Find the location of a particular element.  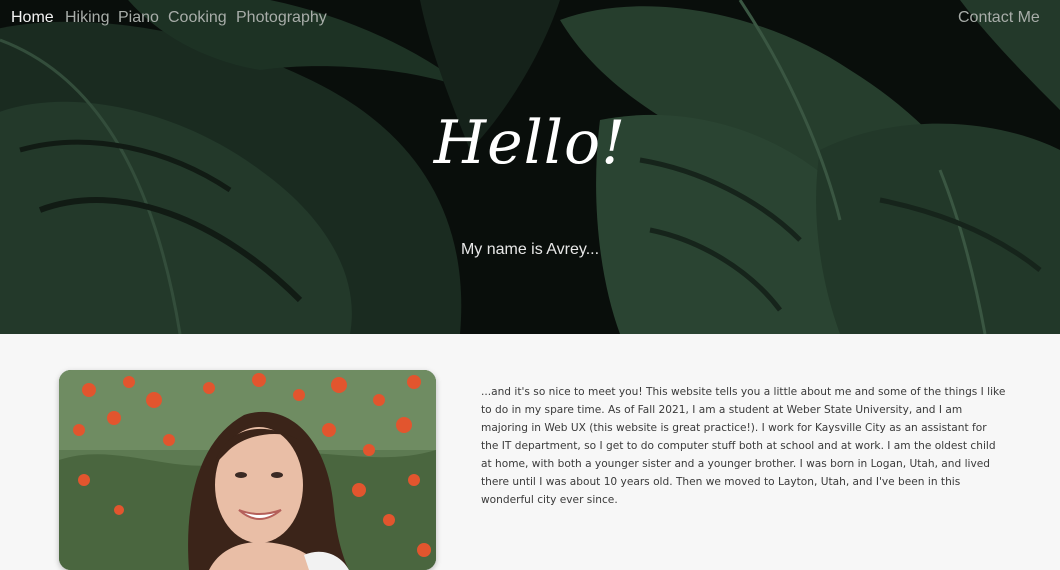

nav-piano: Piano is located at coordinates (138, 18).